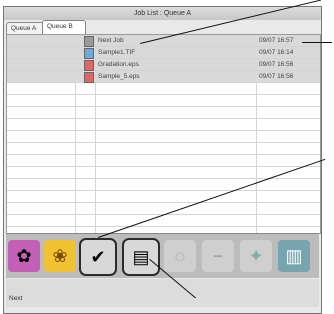  What do you see at coordinates (256, 256) in the screenshot?
I see `sparkle-icon: ✦` at bounding box center [256, 256].